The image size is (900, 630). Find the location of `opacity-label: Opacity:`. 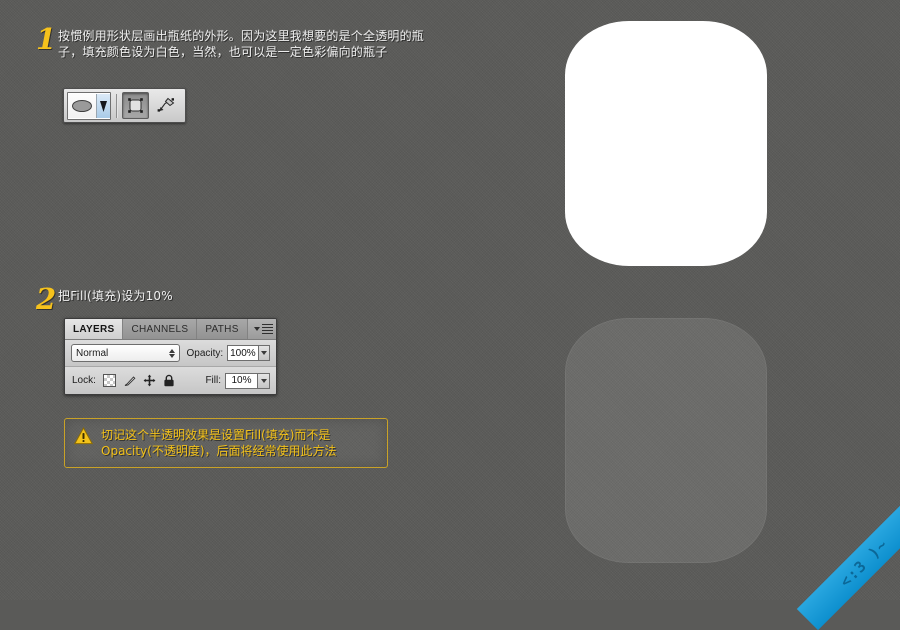

opacity-label: Opacity: is located at coordinates (205, 353).